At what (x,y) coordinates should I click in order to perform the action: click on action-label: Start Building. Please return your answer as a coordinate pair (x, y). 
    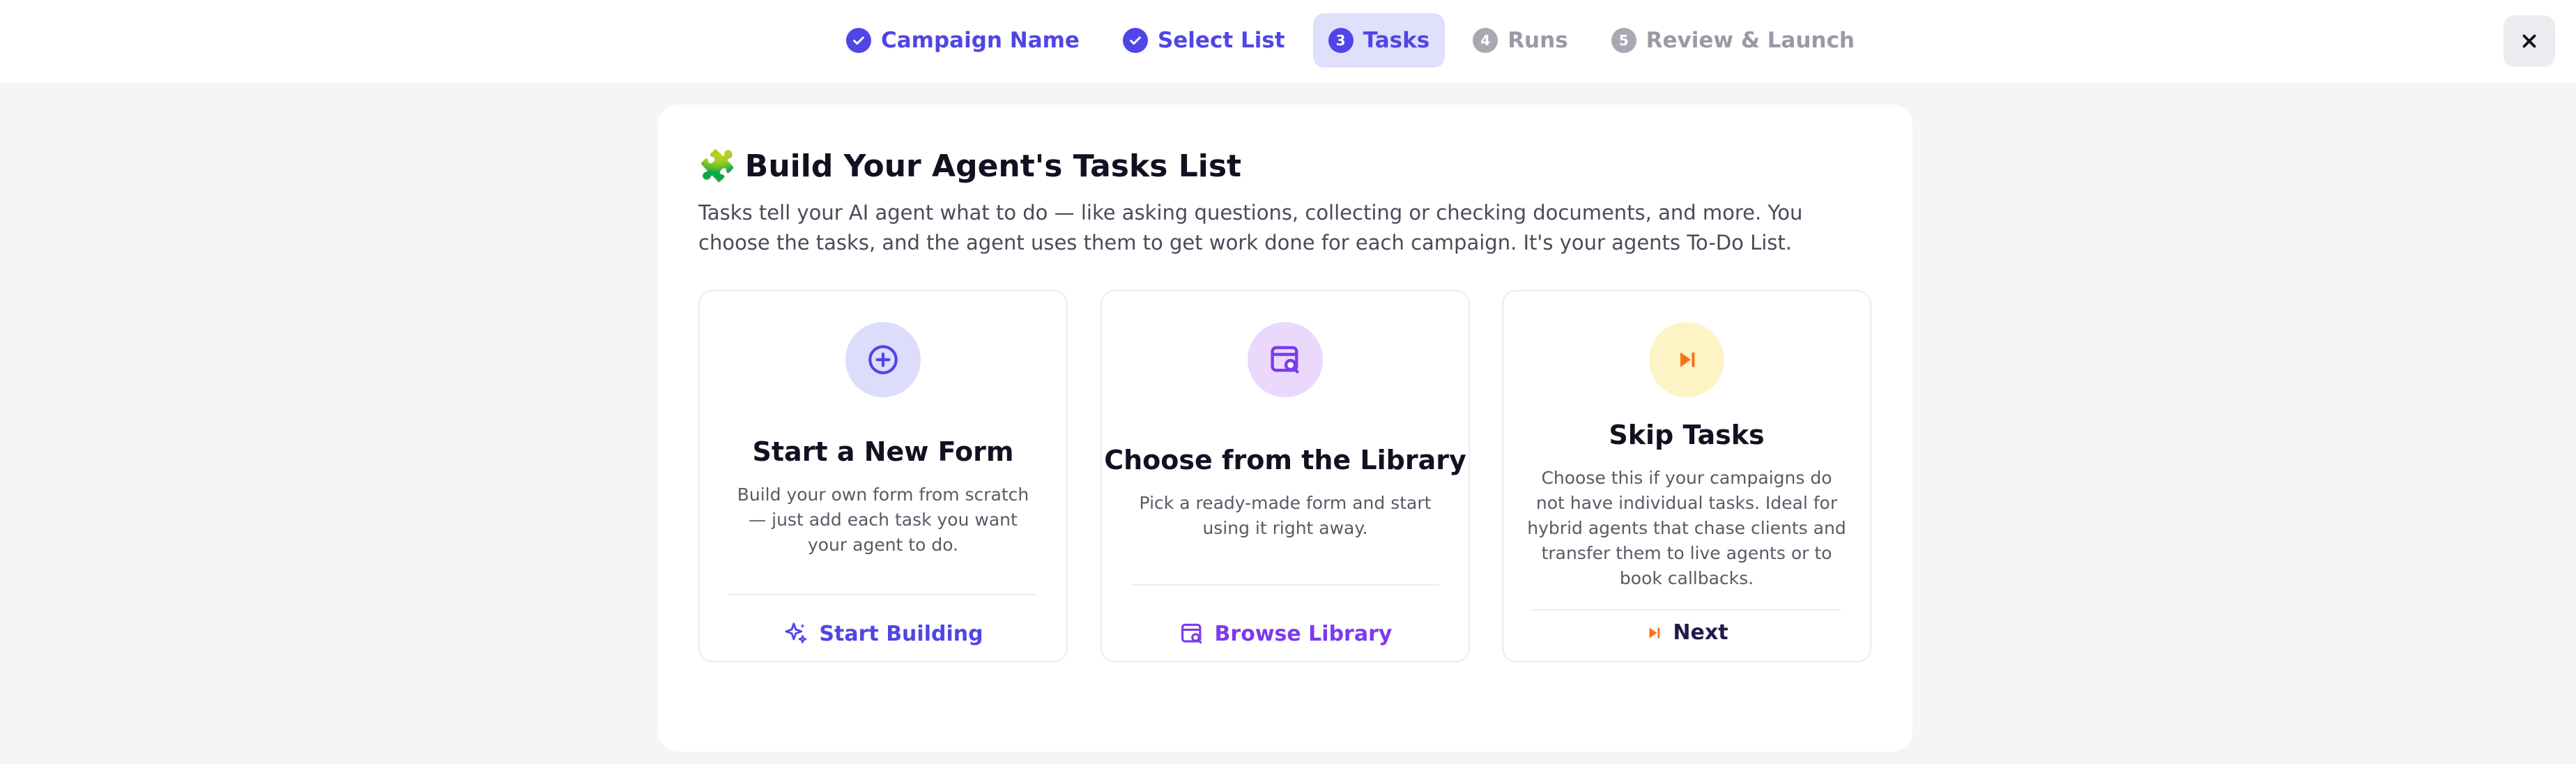
    Looking at the image, I should click on (901, 633).